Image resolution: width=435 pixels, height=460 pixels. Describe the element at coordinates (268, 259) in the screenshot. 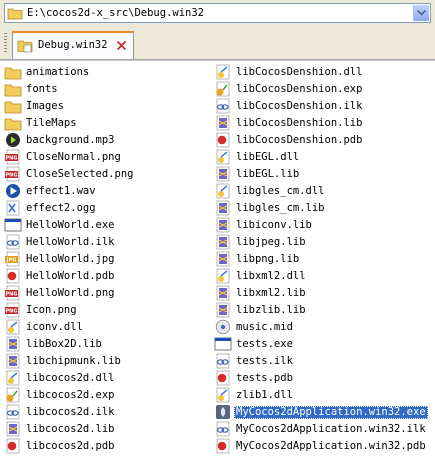

I see `file-name: libpng.lib` at that location.